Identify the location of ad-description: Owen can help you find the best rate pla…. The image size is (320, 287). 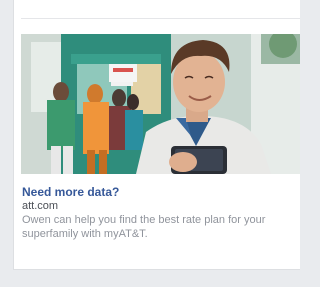
(144, 227).